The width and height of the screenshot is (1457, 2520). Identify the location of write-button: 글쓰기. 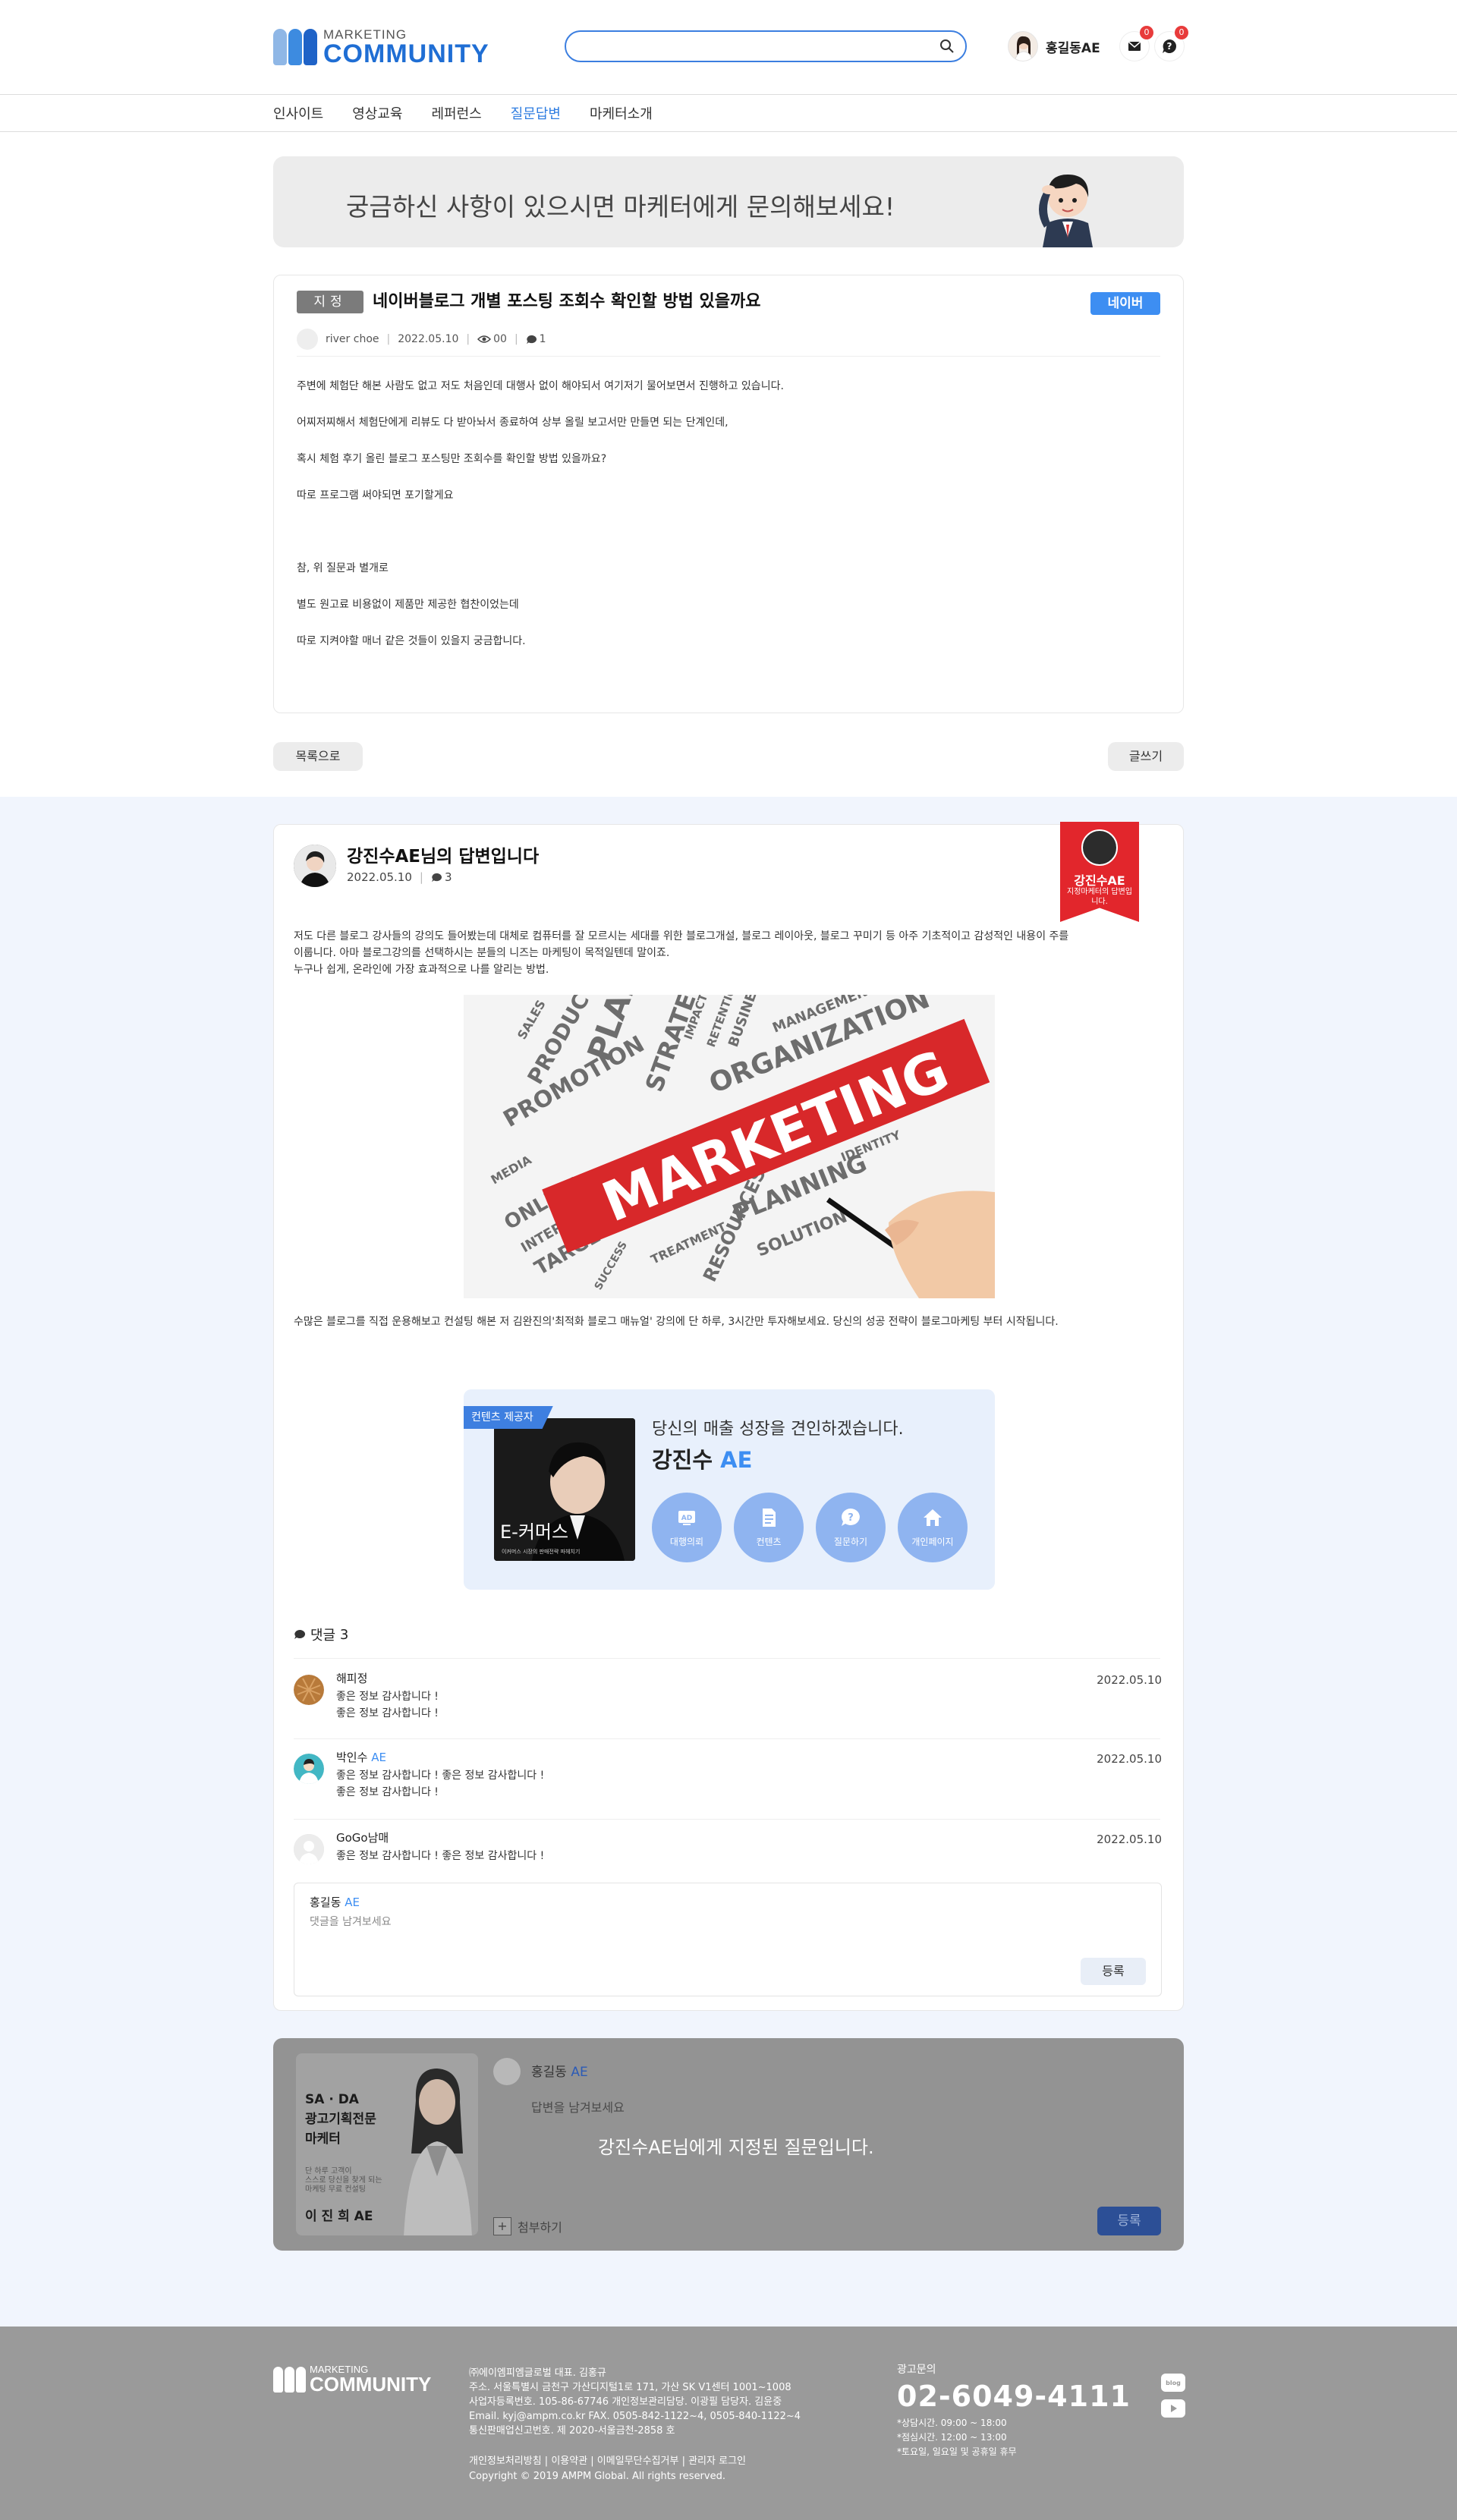
(1146, 756).